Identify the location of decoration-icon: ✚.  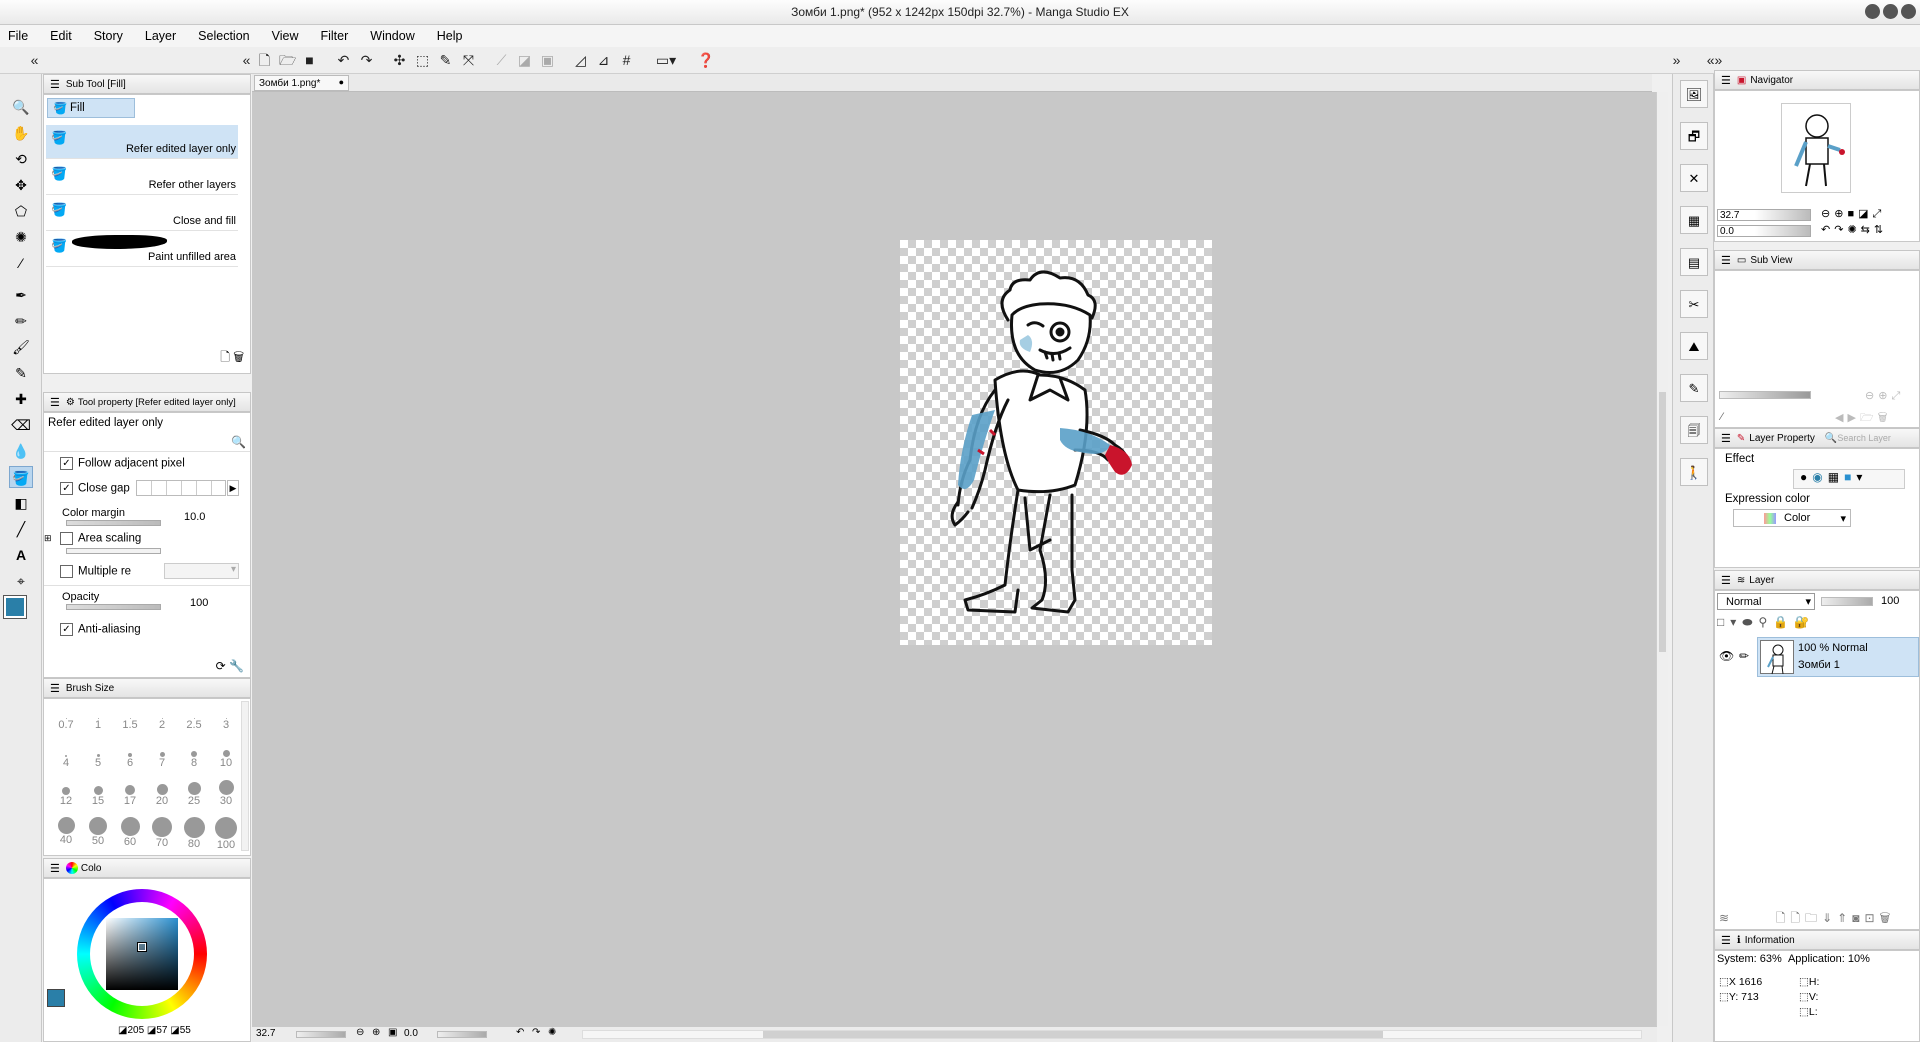
(21, 399).